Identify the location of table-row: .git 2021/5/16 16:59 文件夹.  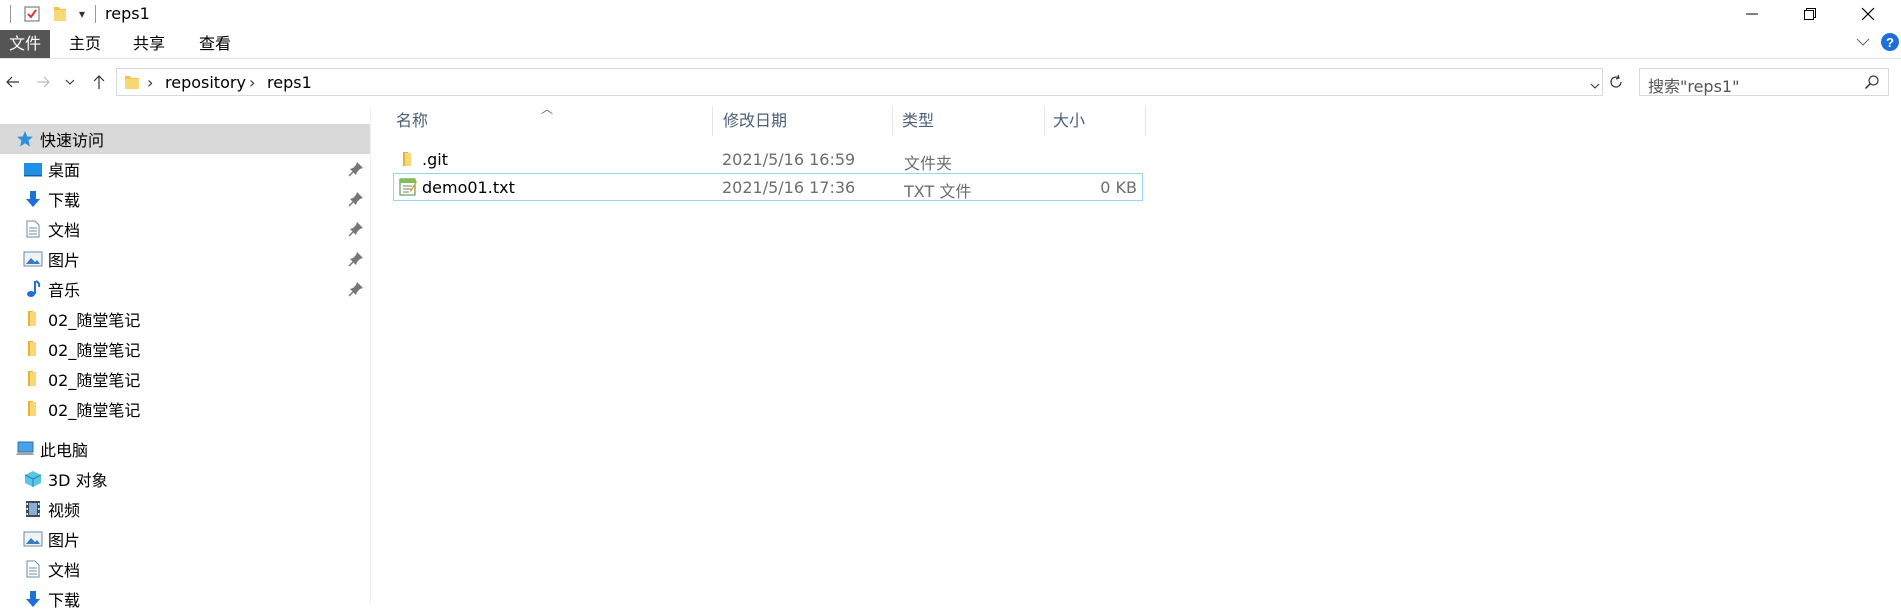
(768, 160).